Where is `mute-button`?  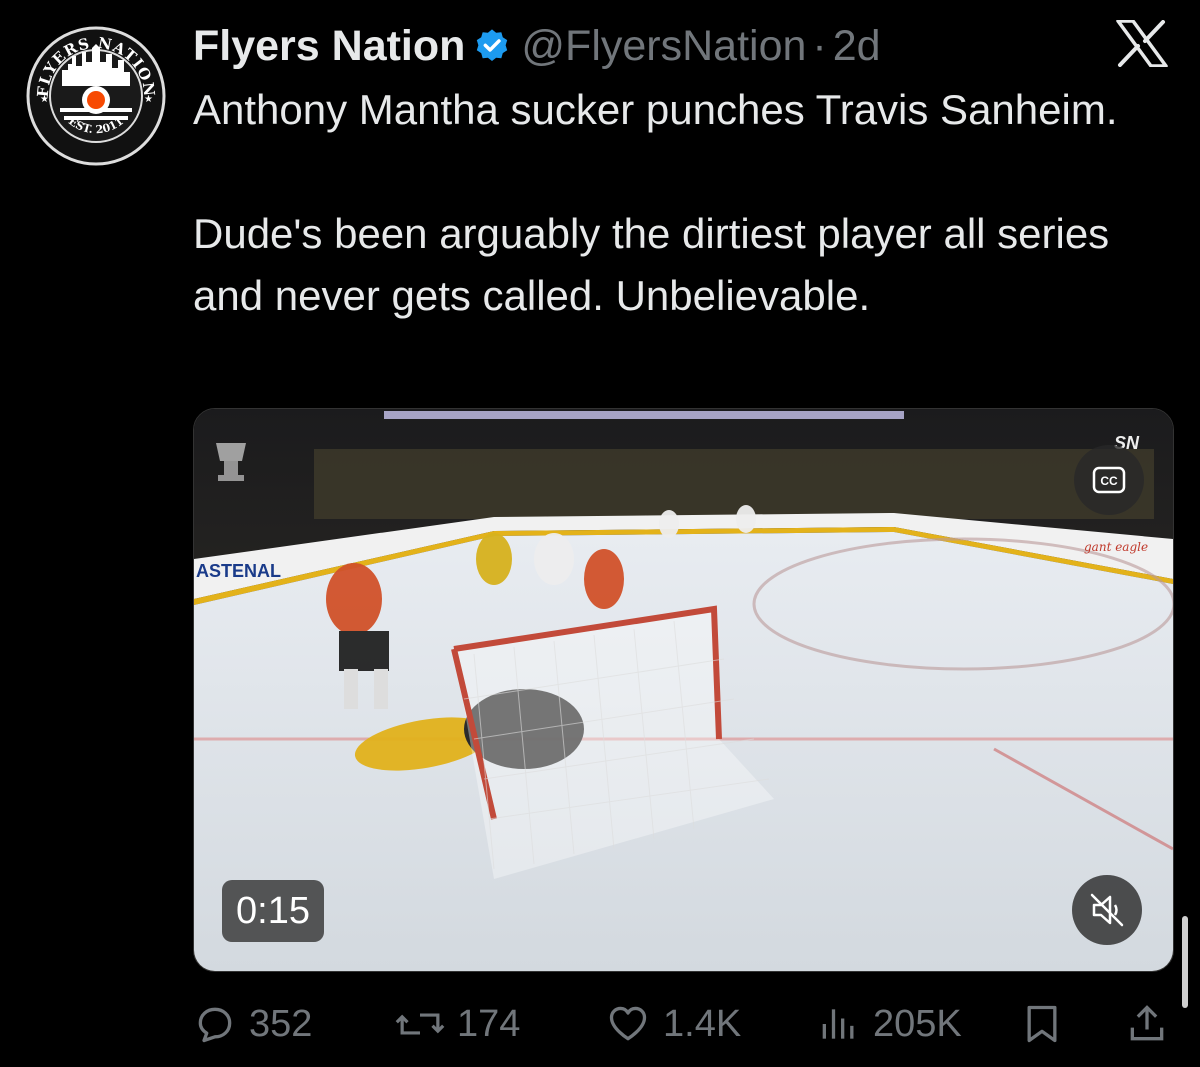
mute-button is located at coordinates (1107, 910).